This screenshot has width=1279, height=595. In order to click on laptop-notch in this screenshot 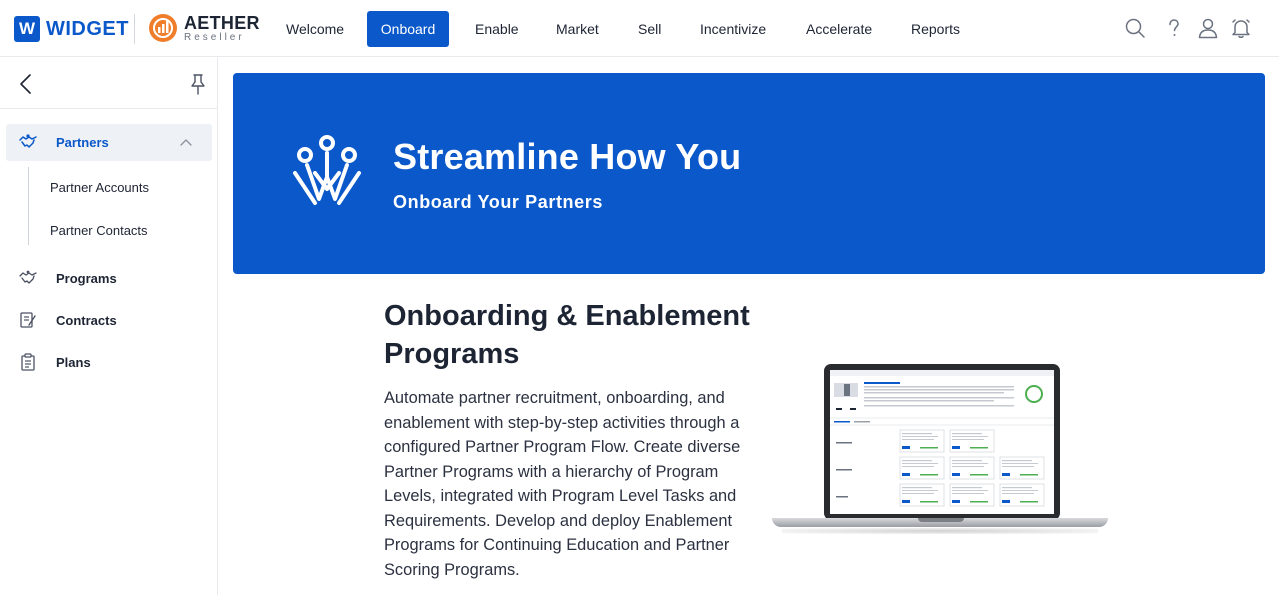, I will do `click(941, 520)`.